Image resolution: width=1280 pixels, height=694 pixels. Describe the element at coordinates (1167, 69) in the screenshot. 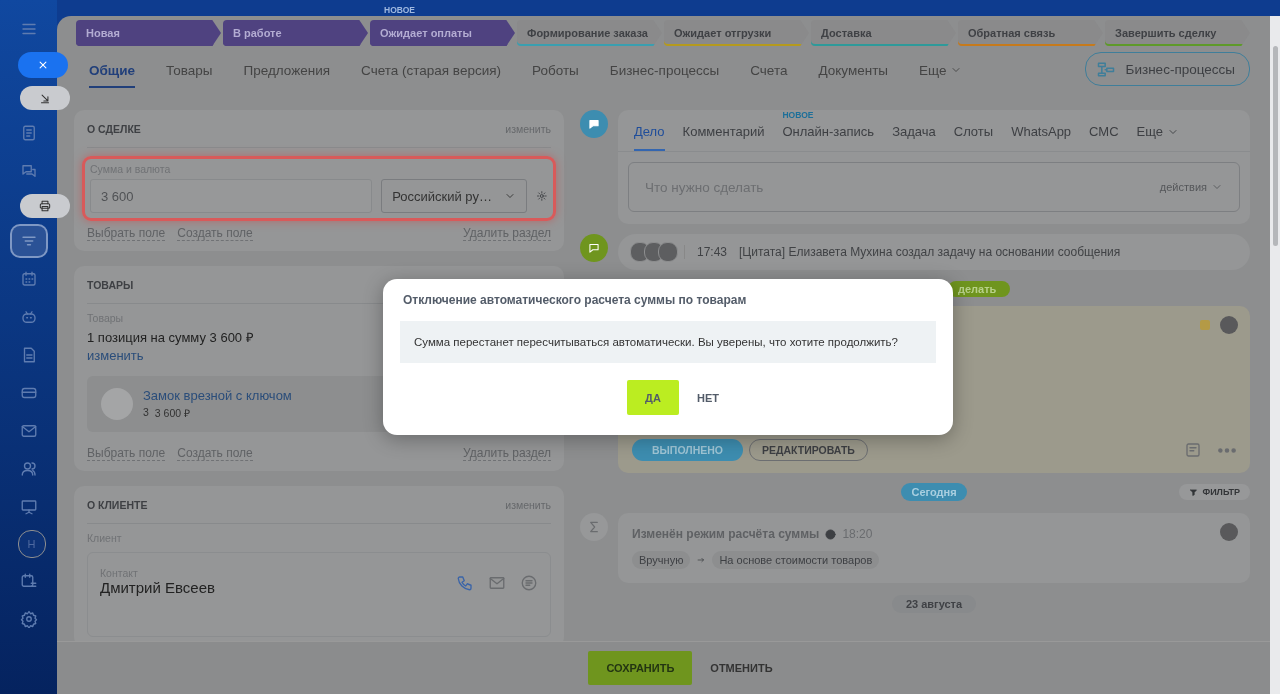

I see `business-process-button: Бизнес-процессы` at that location.